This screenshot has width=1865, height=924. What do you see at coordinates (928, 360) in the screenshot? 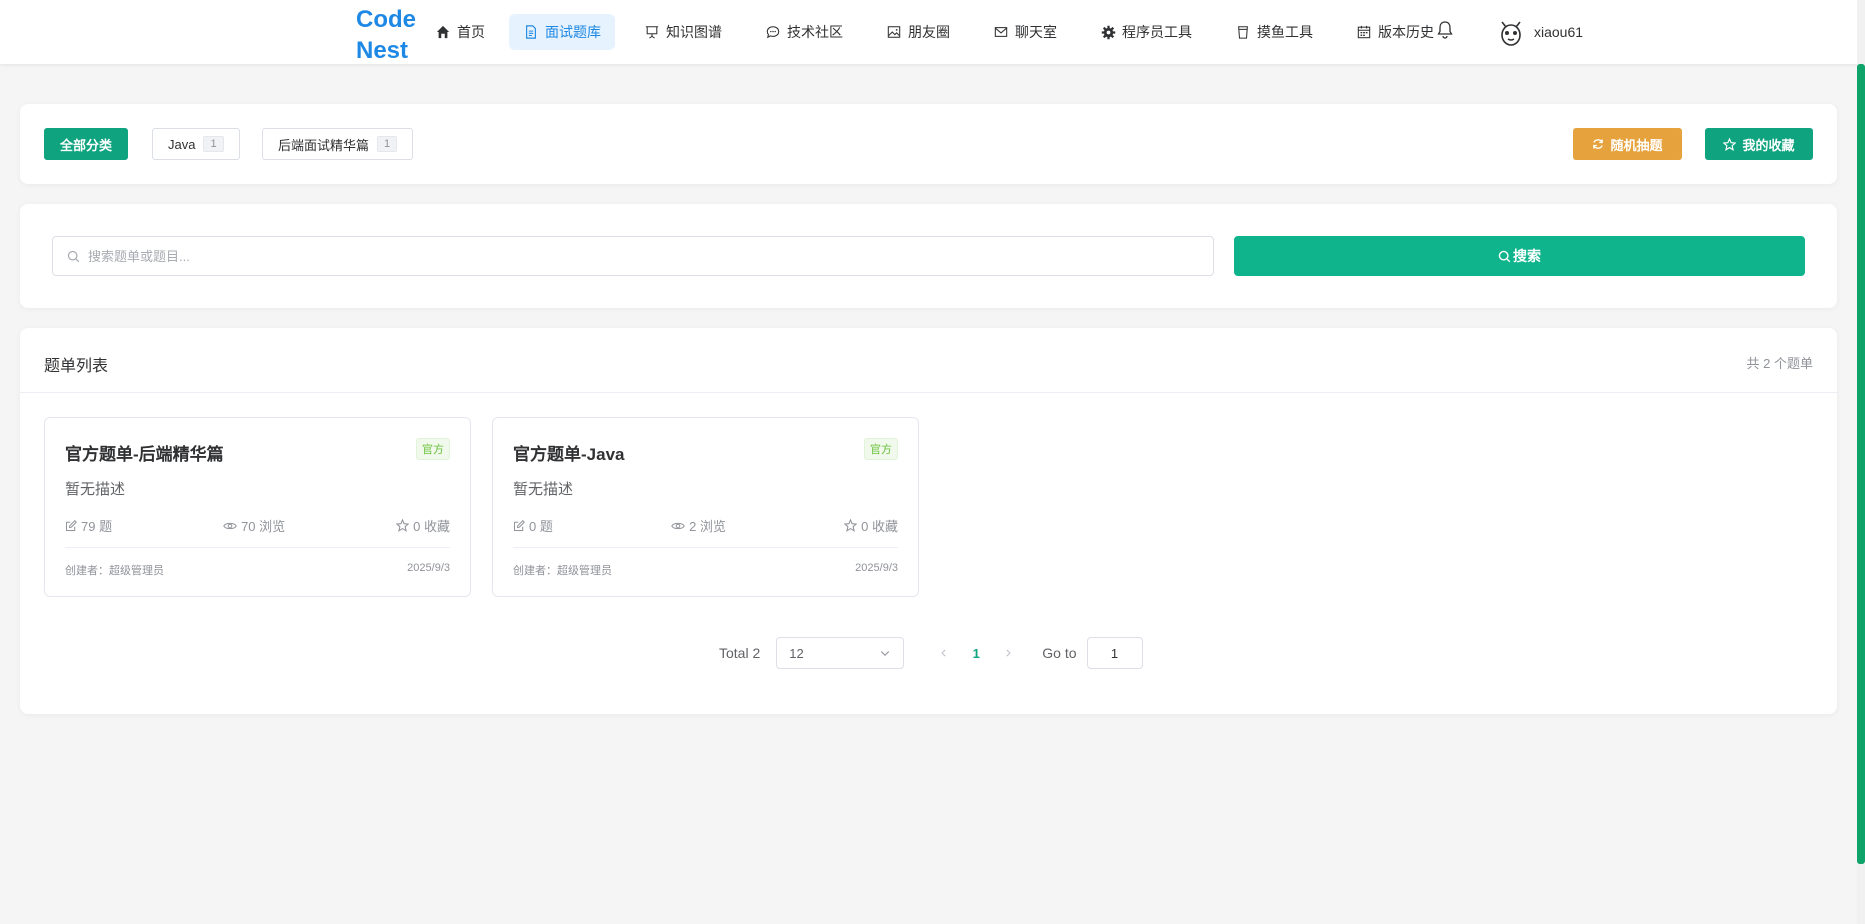
I see `list-header: 题单列表 共 2 个题单` at bounding box center [928, 360].